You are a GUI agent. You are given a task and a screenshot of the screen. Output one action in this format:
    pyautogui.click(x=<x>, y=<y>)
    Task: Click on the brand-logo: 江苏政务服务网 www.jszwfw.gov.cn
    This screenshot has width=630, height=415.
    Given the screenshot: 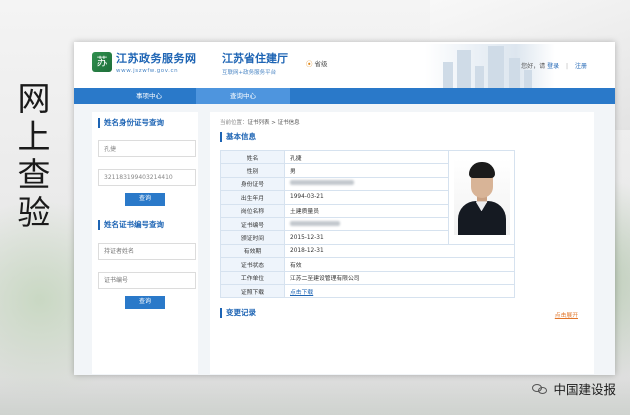 What is the action you would take?
    pyautogui.click(x=156, y=62)
    